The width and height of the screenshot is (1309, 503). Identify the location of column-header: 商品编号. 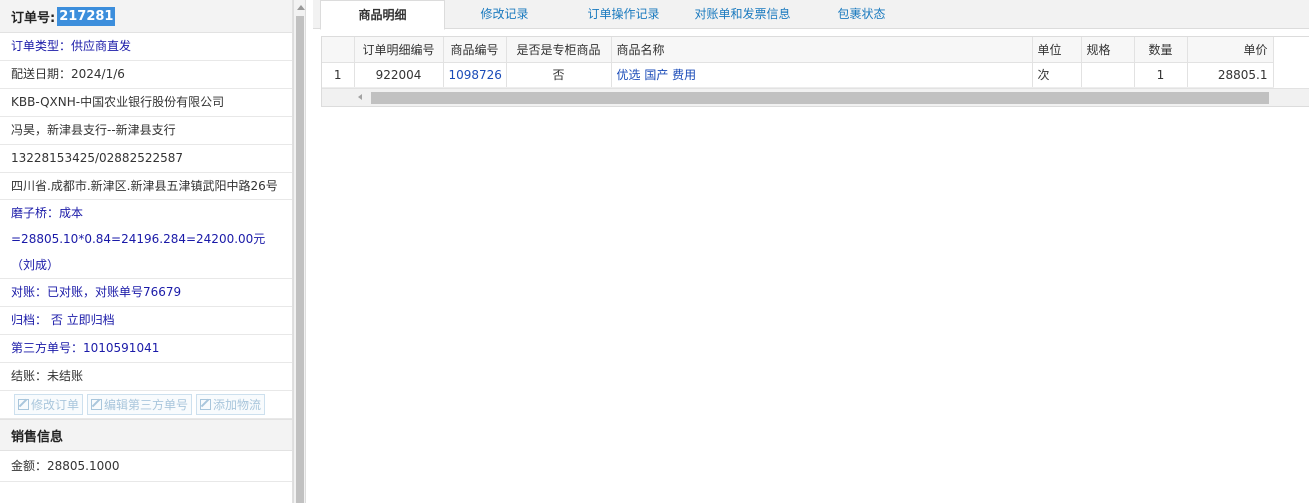
(475, 50).